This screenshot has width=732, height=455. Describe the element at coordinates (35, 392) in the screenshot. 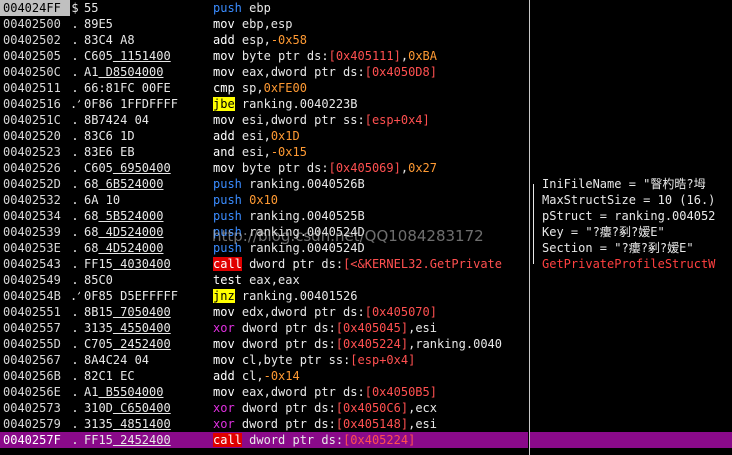

I see `address-cell: 0040256E` at that location.